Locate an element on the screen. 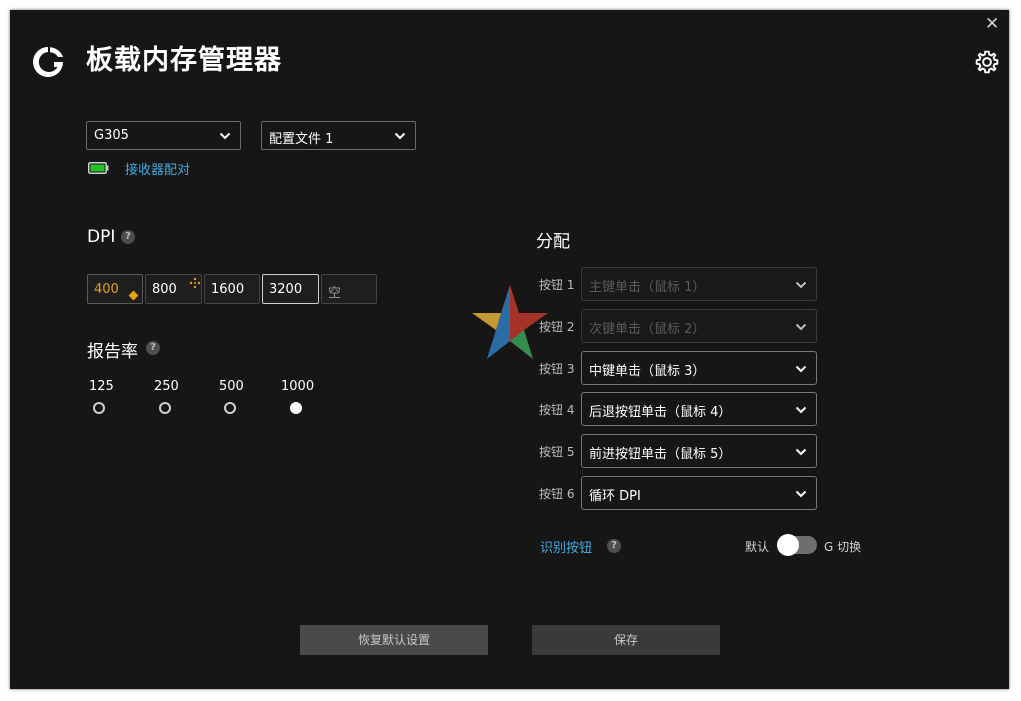 The image size is (1021, 701). g-shift-toggle is located at coordinates (797, 545).